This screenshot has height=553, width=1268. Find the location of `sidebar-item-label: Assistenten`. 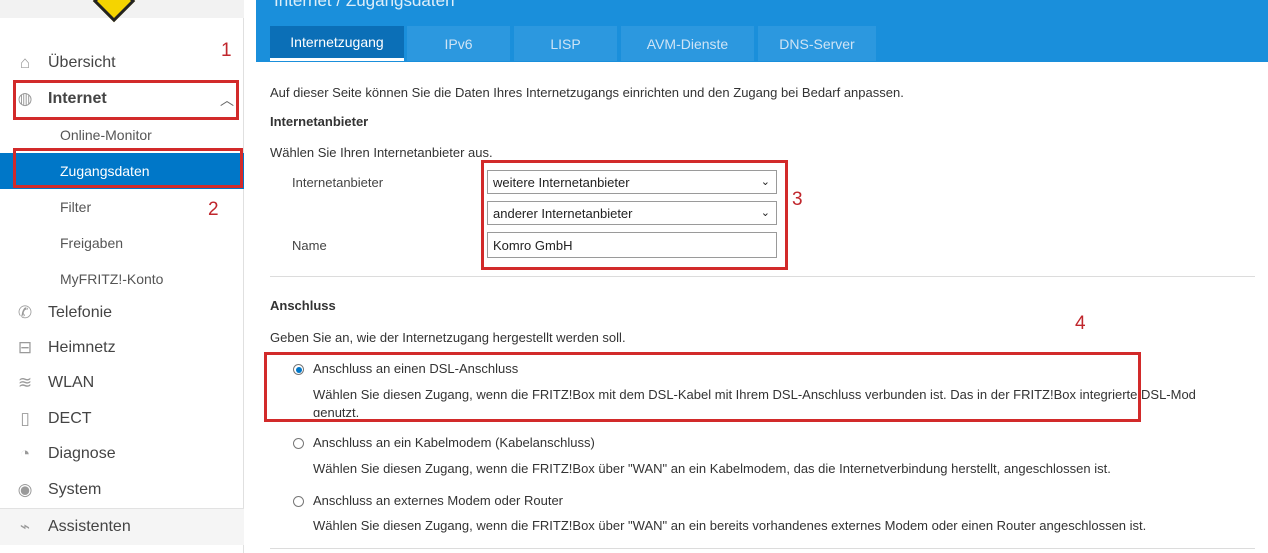

sidebar-item-label: Assistenten is located at coordinates (89, 526).